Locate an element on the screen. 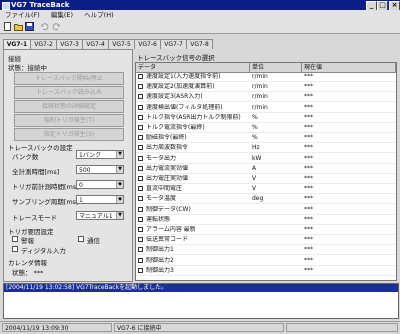  status-bar: 2004/11/19 13:09:30 VG7-6 に接続中 is located at coordinates (200, 327).